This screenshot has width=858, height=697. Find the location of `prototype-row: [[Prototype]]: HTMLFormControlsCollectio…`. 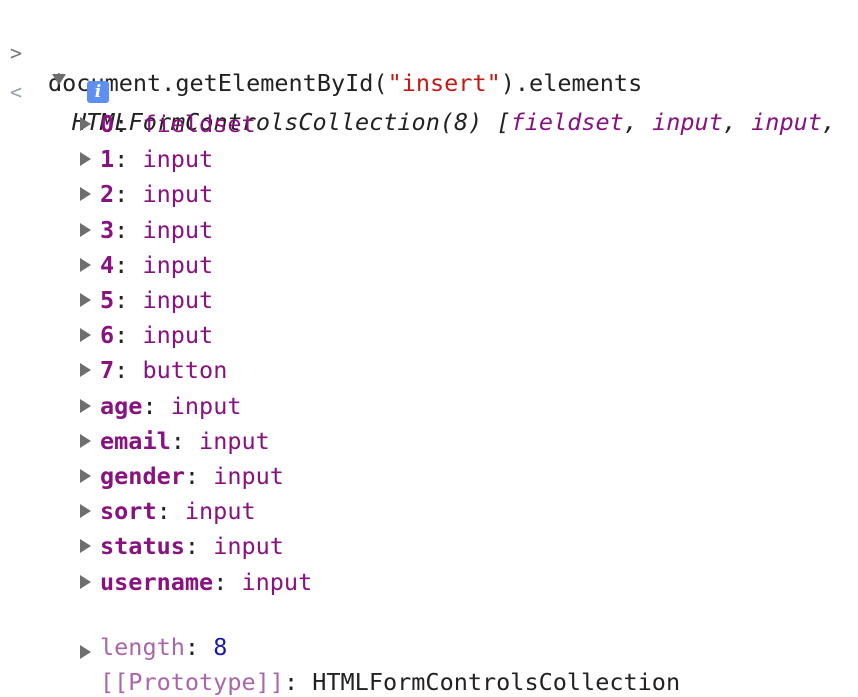

prototype-row: [[Prototype]]: HTMLFormControlsCollectio… is located at coordinates (340, 666).